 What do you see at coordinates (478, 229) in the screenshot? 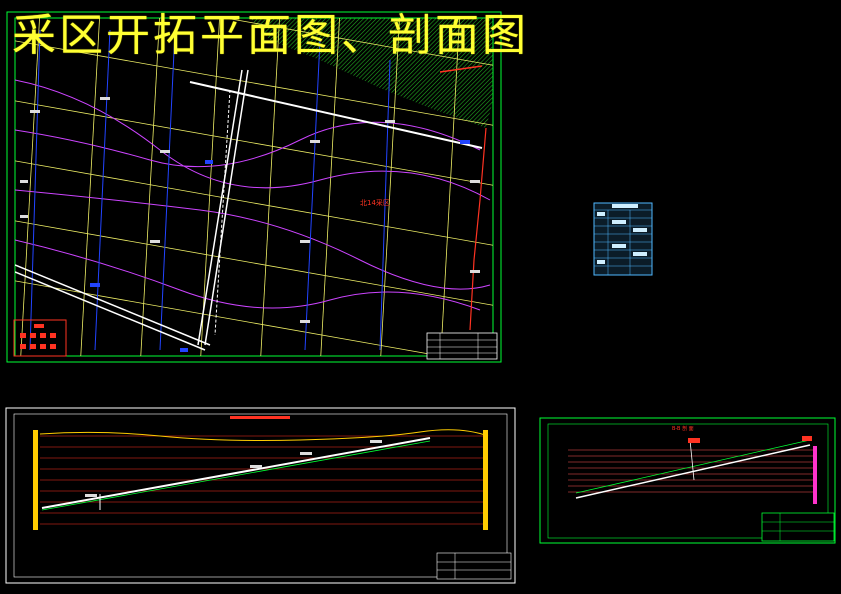
I see `fault-line` at bounding box center [478, 229].